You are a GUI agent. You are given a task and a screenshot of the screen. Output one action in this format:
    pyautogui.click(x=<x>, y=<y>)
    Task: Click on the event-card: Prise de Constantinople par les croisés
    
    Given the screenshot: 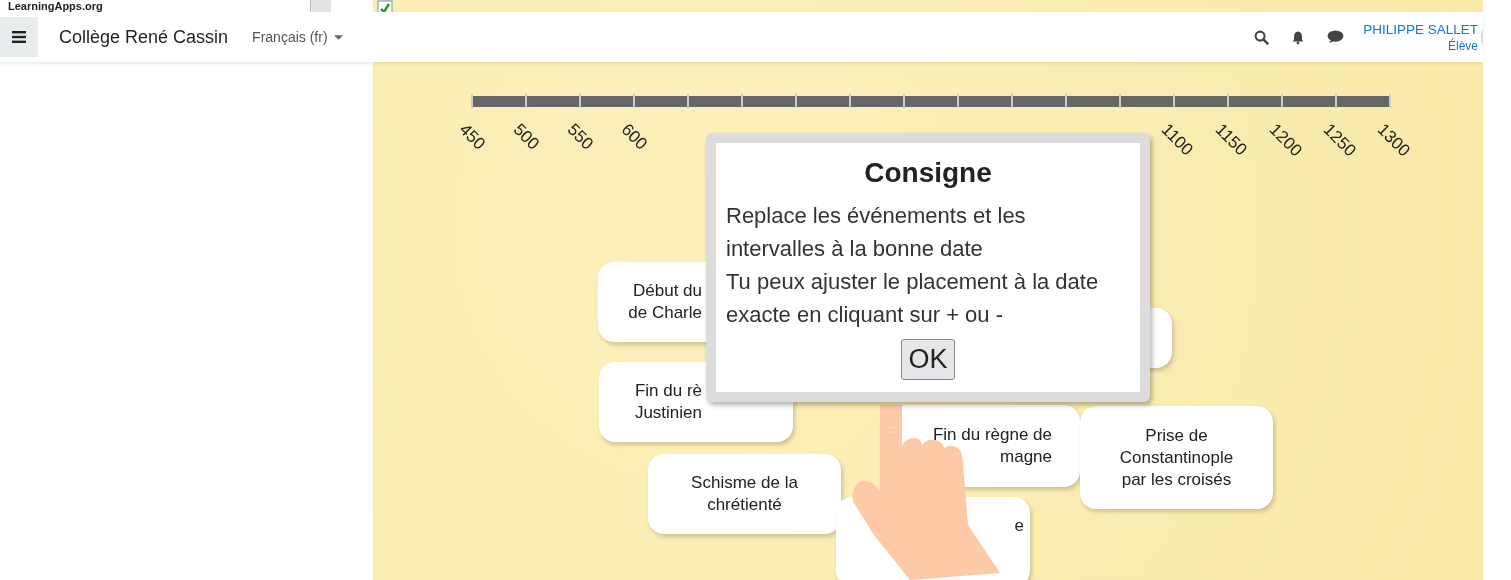 What is the action you would take?
    pyautogui.click(x=1176, y=457)
    